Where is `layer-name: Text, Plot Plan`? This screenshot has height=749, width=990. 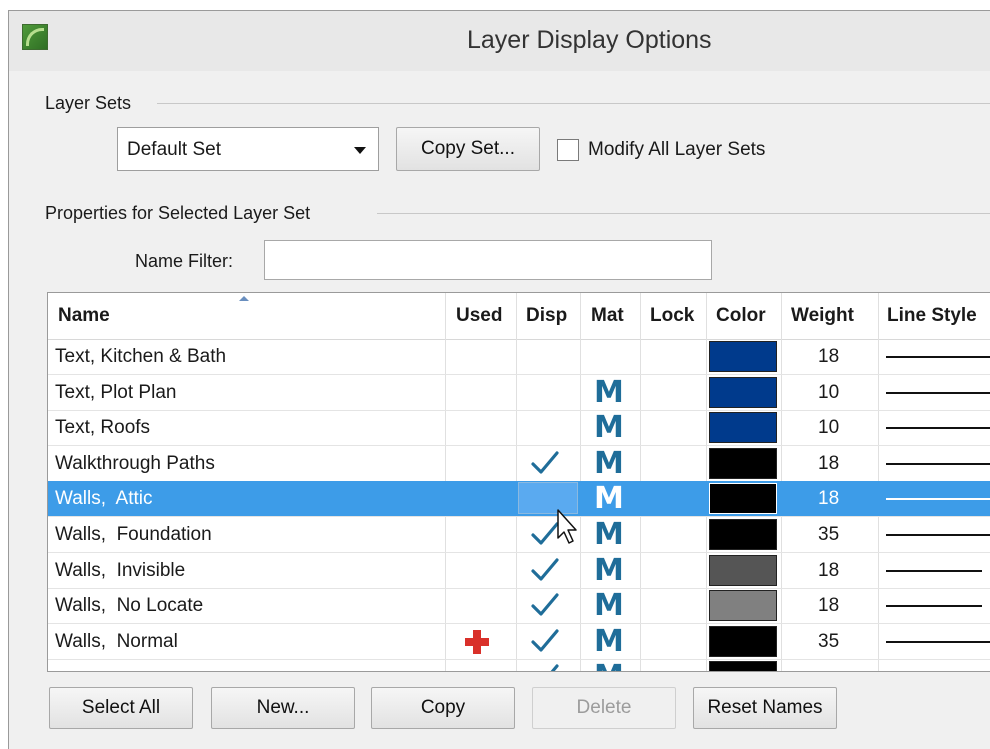 layer-name: Text, Plot Plan is located at coordinates (116, 392).